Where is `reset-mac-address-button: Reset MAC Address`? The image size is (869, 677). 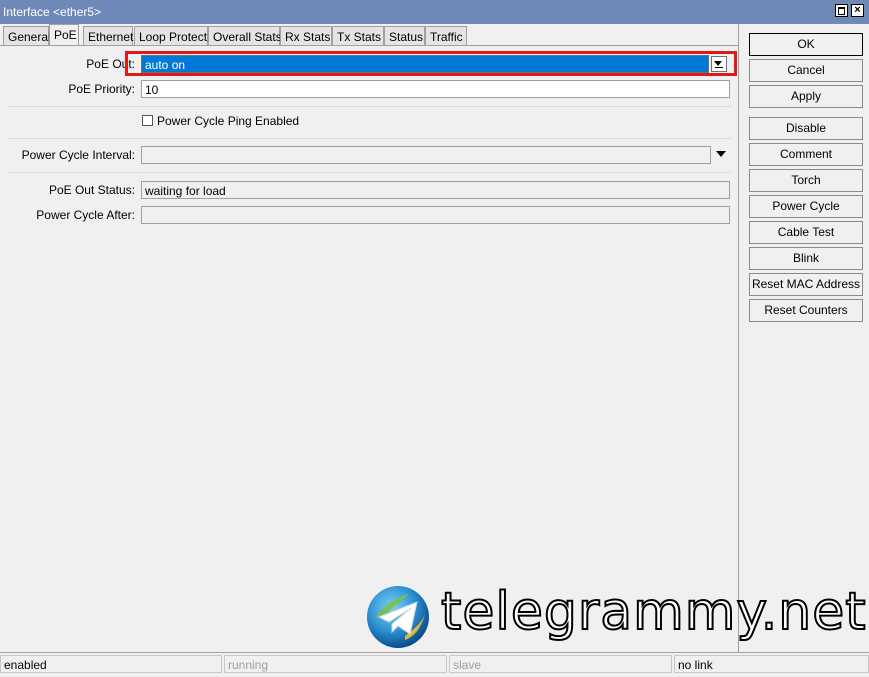 reset-mac-address-button: Reset MAC Address is located at coordinates (806, 284).